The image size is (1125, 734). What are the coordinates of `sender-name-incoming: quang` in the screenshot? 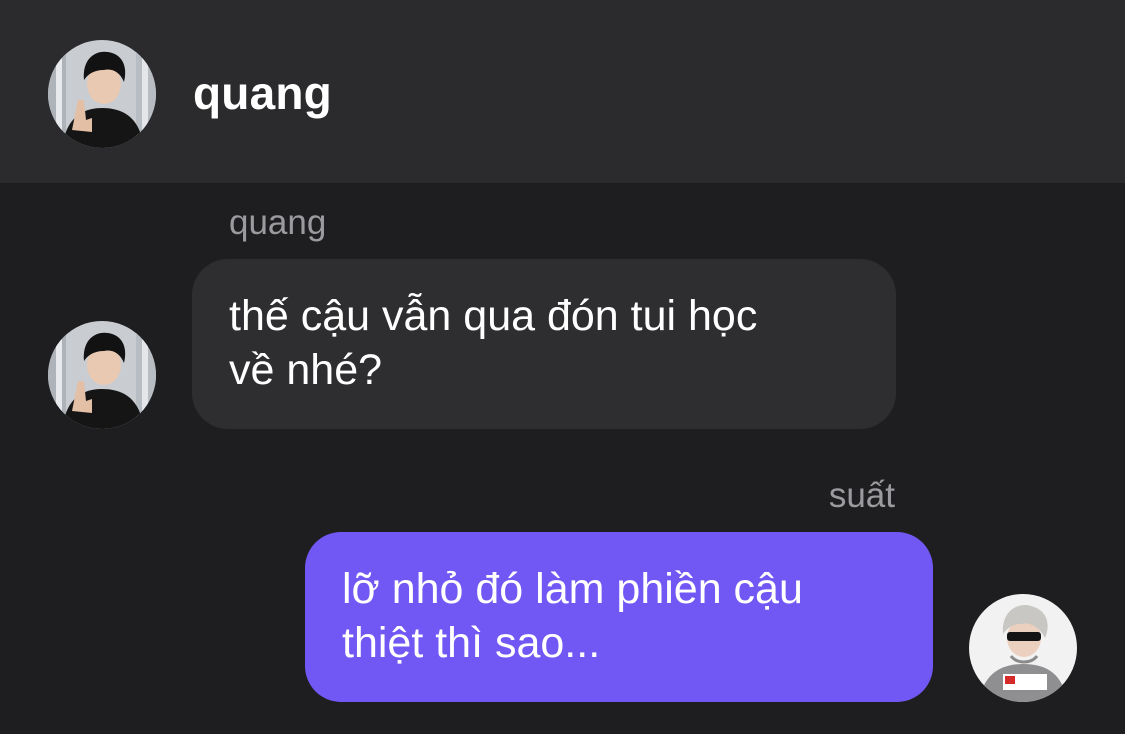 It's located at (278, 222).